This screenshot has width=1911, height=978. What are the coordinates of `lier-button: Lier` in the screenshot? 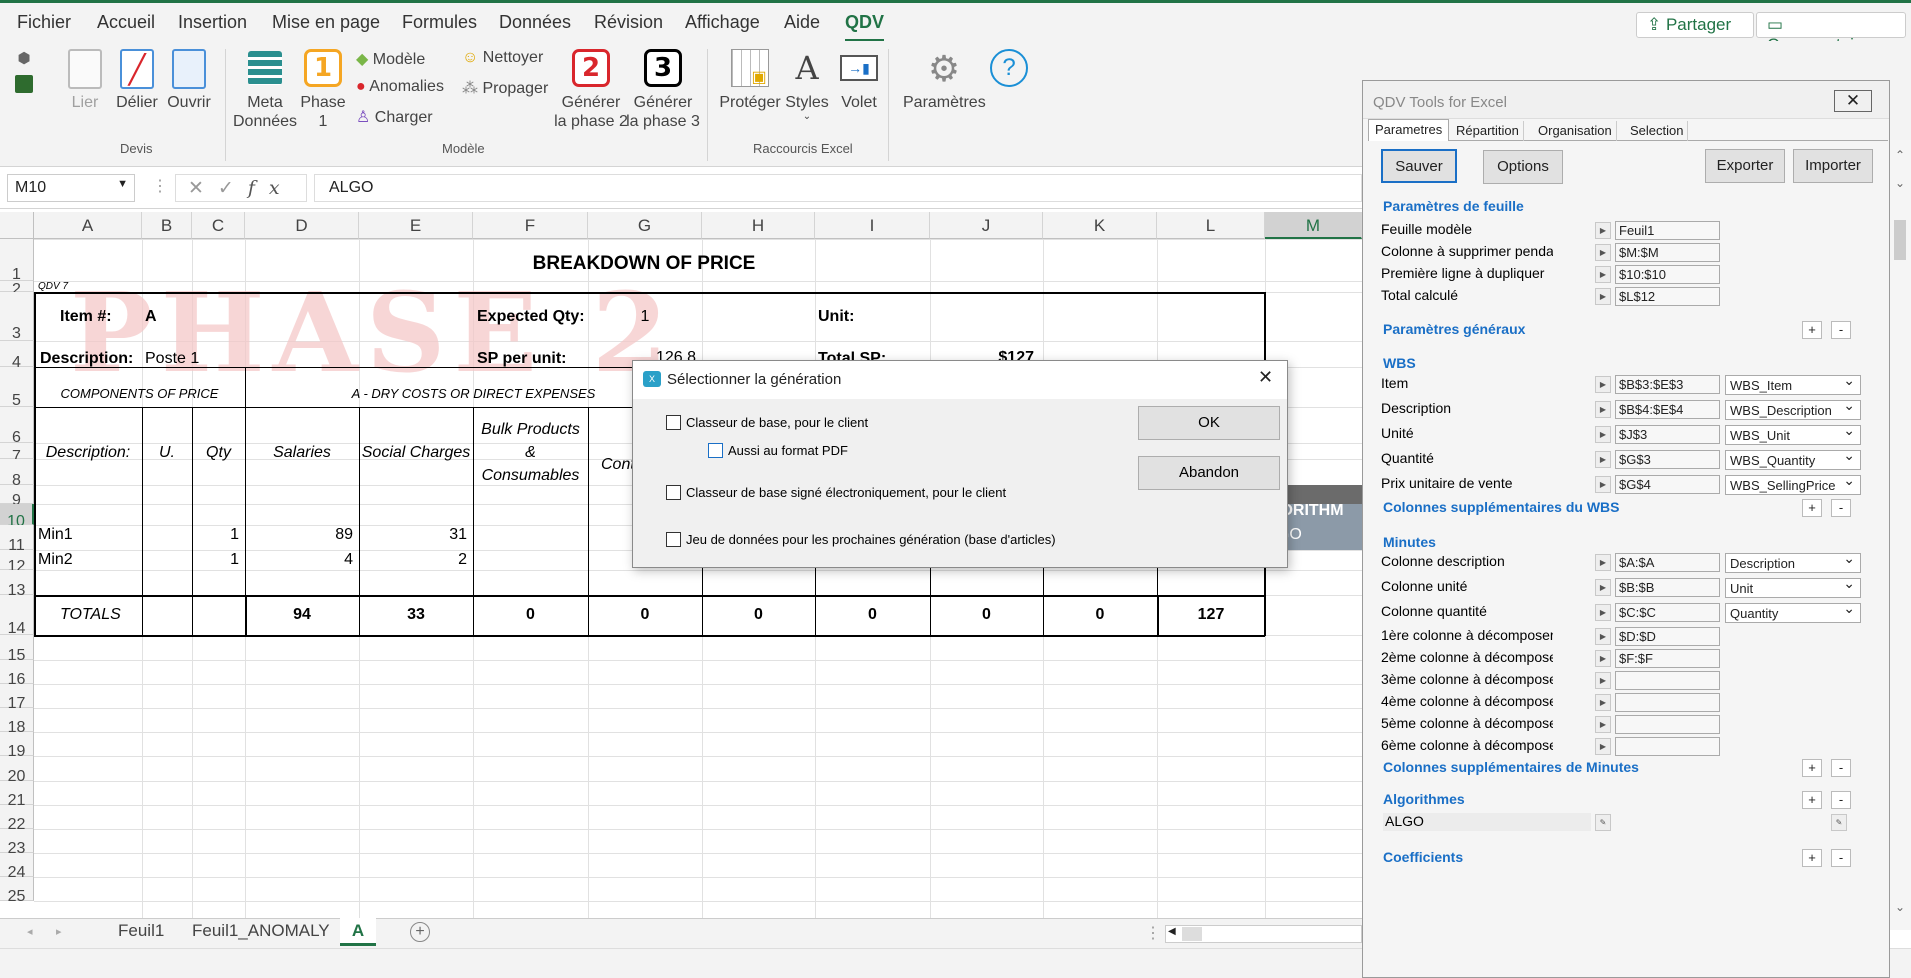 It's located at (85, 102).